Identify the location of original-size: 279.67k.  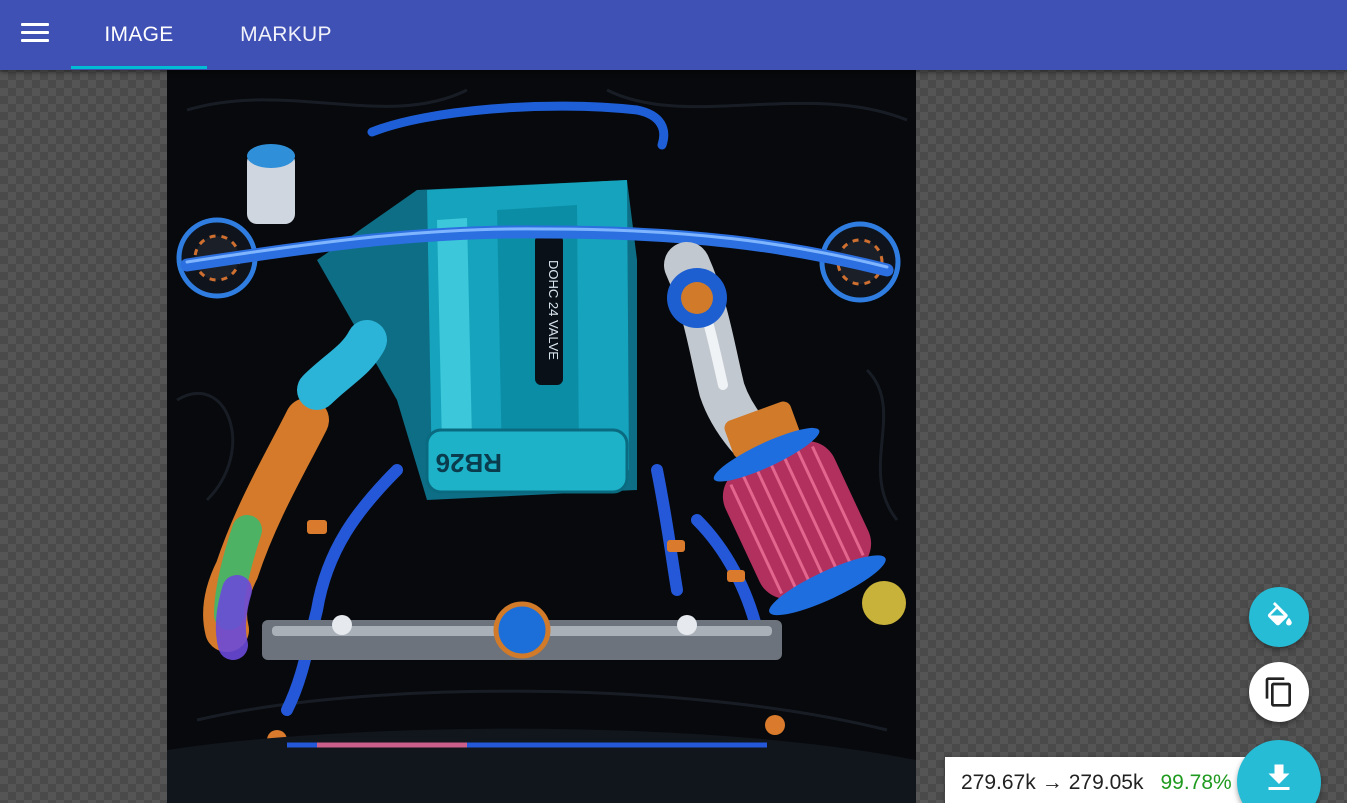
(998, 782).